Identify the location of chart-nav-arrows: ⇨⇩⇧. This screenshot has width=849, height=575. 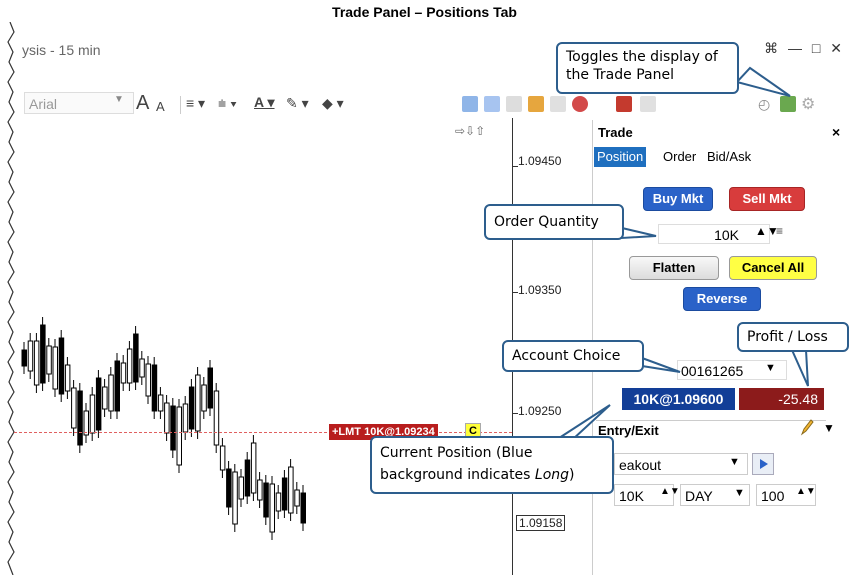
(470, 131).